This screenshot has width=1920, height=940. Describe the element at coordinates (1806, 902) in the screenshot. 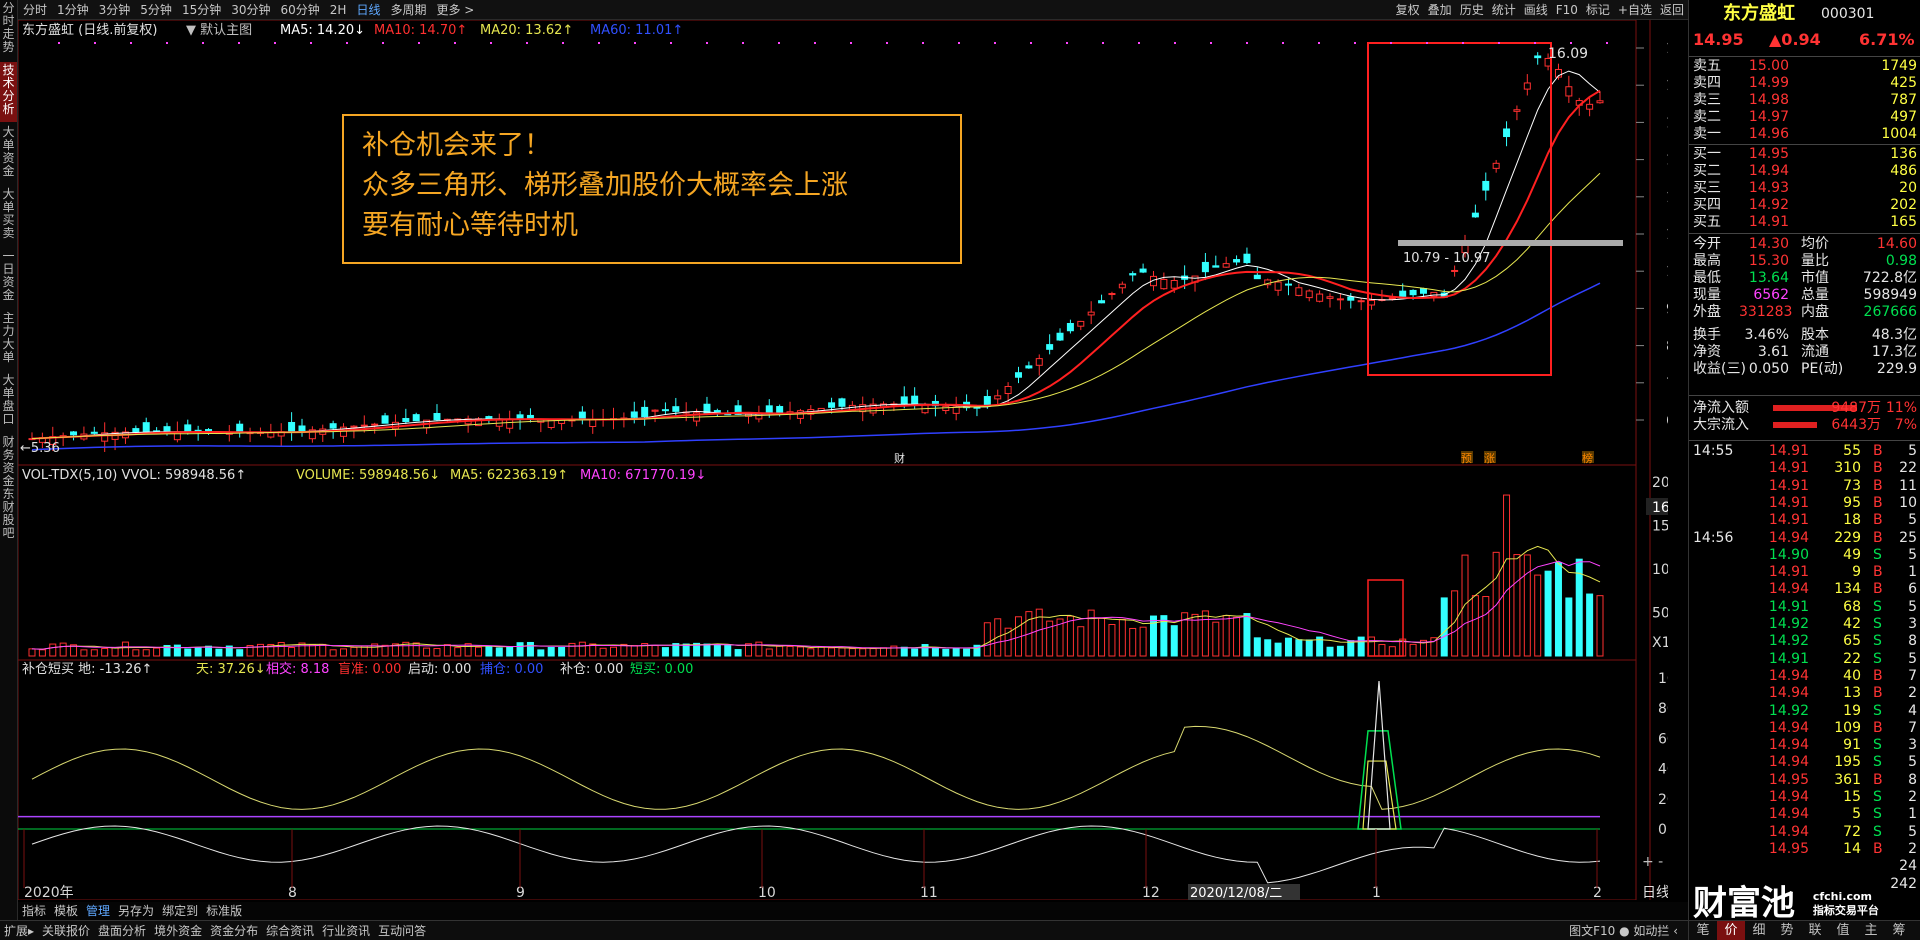

I see `watermark: 财富池 cfchi.com 指标交易平台` at that location.